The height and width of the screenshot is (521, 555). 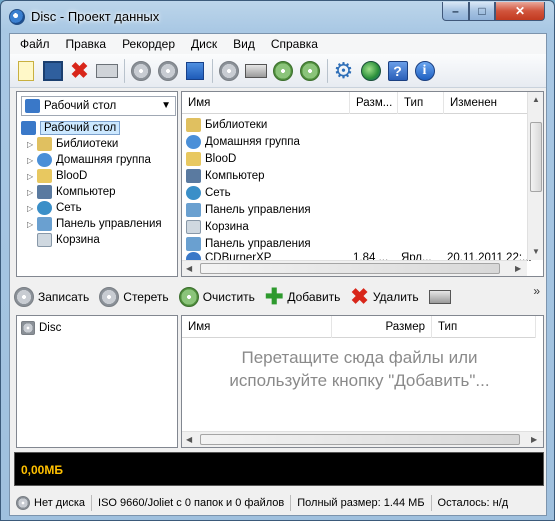 I want to click on list-item: Корзина, so click(x=217, y=226).